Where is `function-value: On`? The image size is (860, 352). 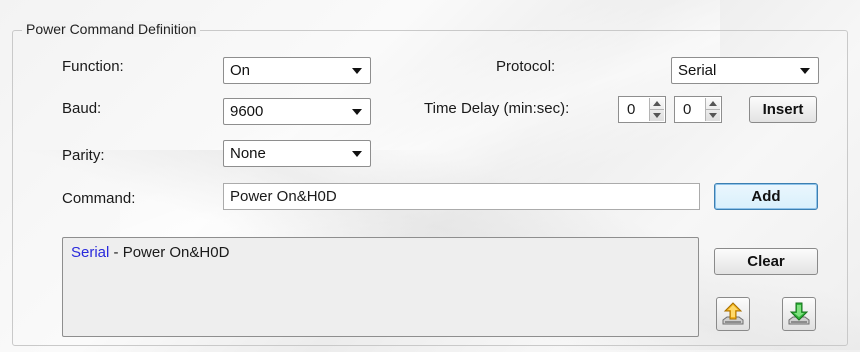 function-value: On is located at coordinates (240, 70).